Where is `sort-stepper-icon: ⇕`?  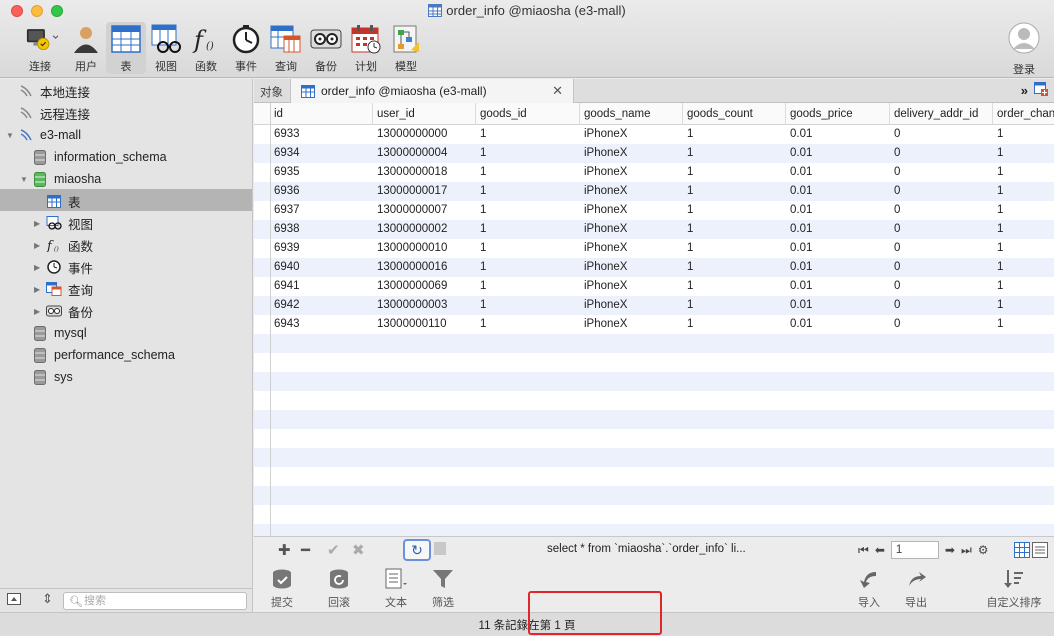
sort-stepper-icon: ⇕ is located at coordinates (47, 599).